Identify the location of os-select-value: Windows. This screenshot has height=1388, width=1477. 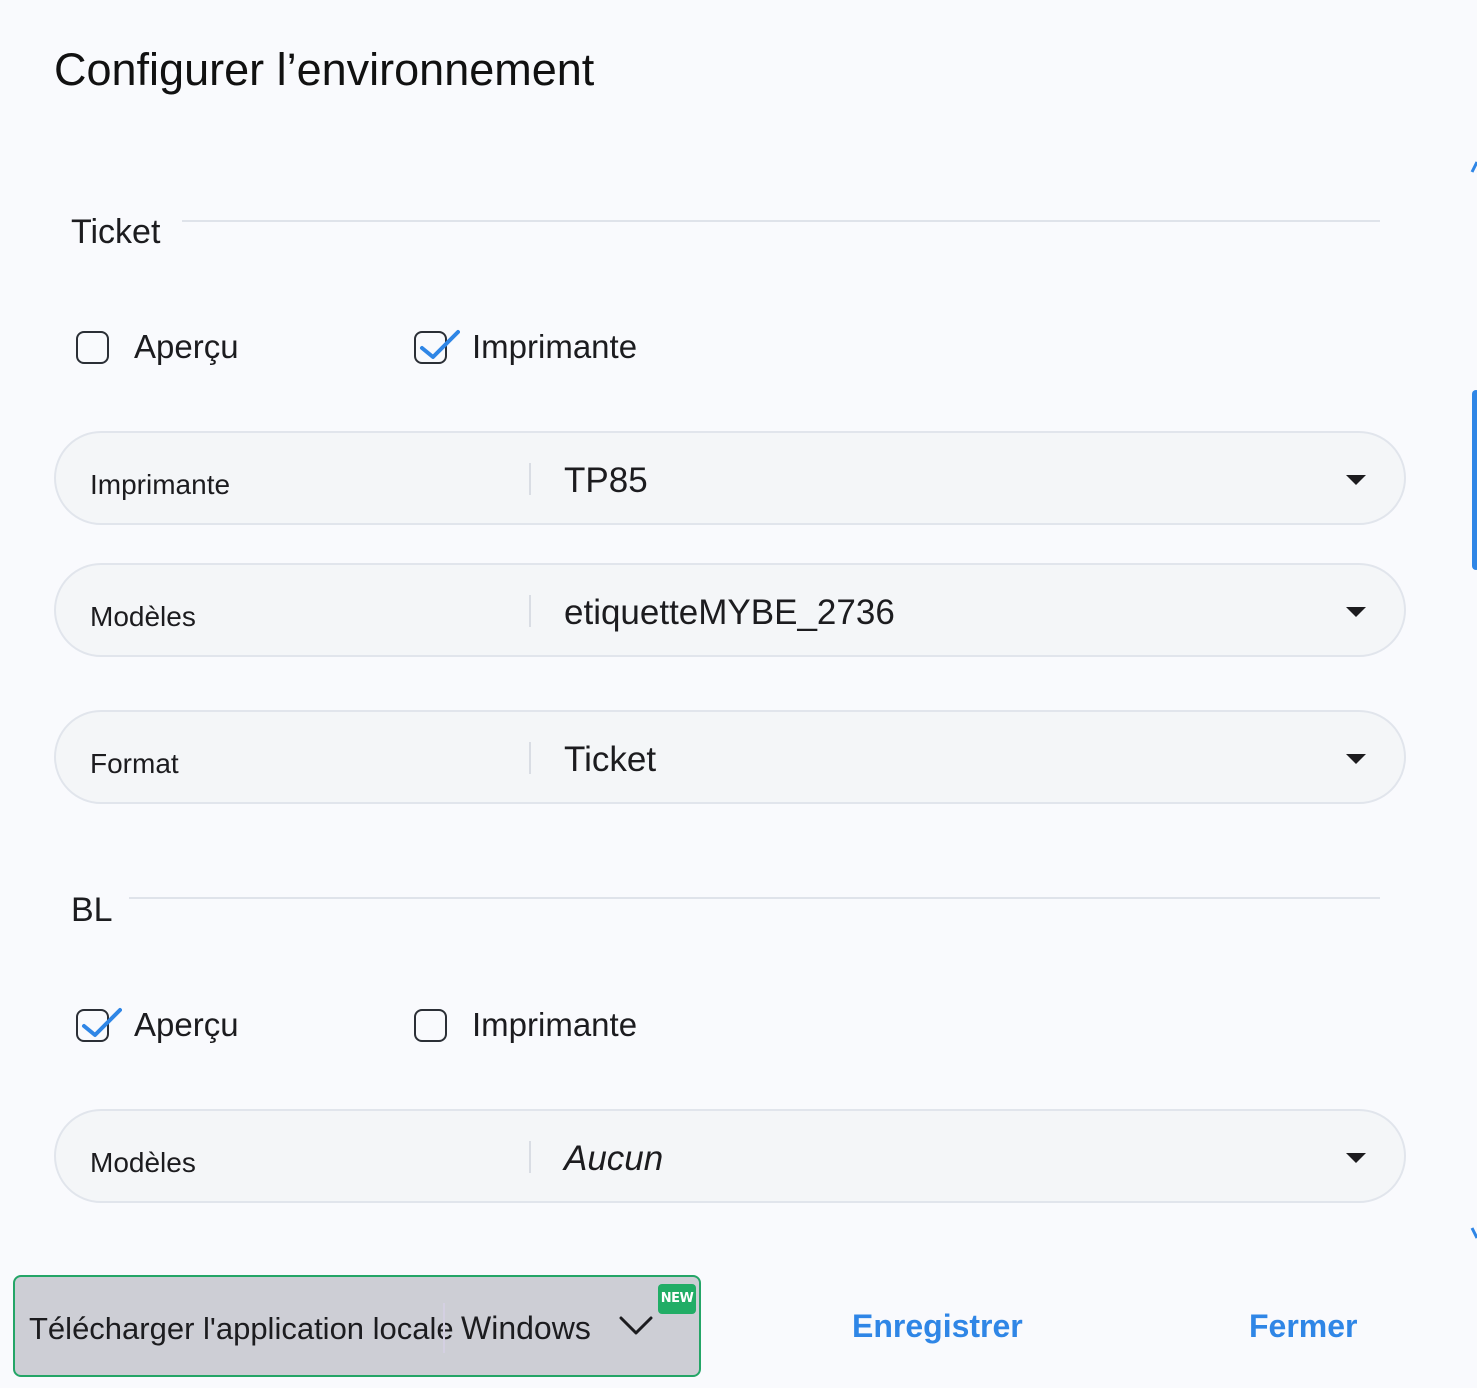
(526, 1328).